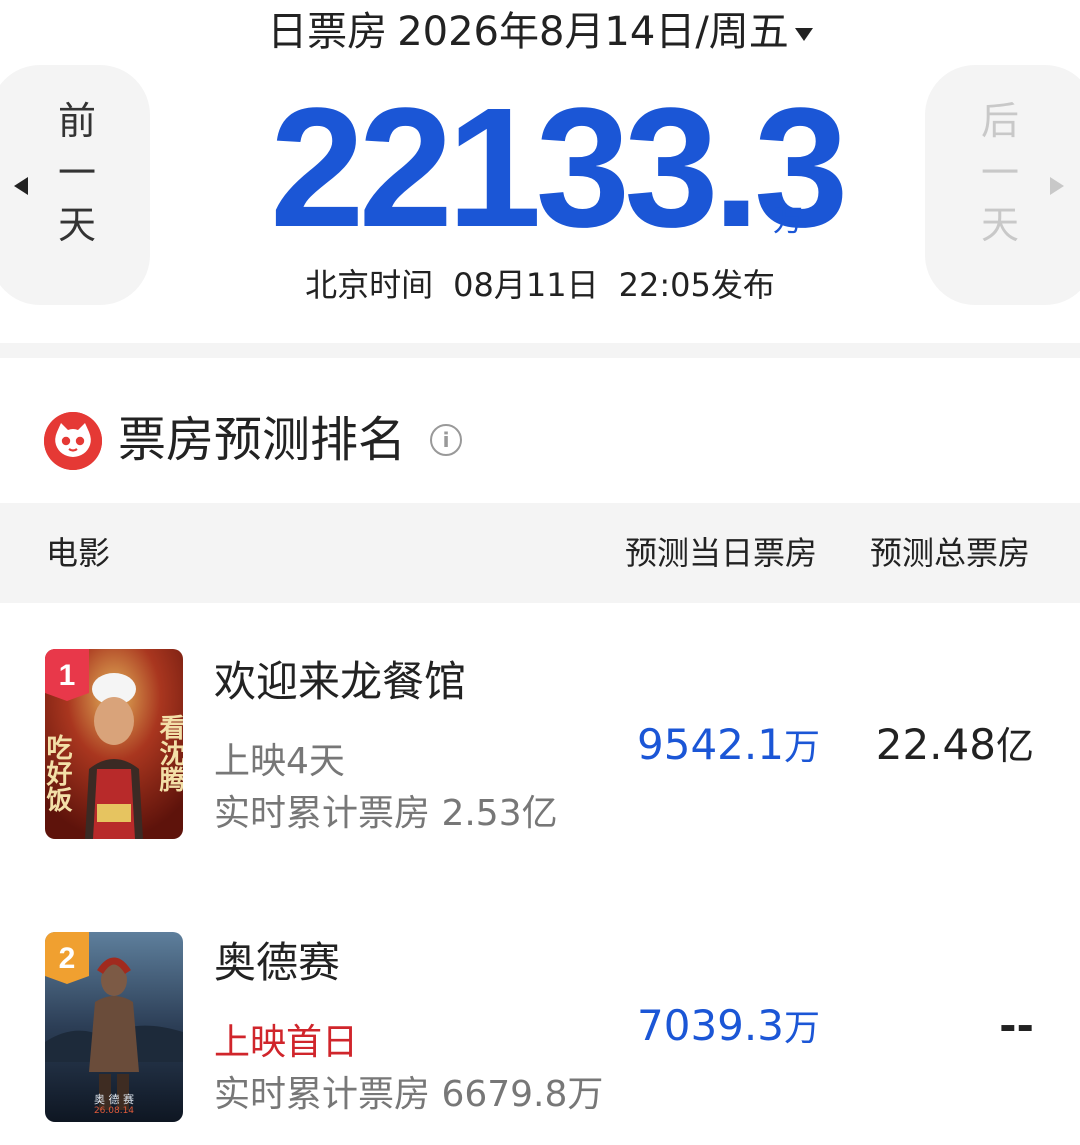 The image size is (1080, 1145). I want to click on arrow-left-icon, so click(21, 186).